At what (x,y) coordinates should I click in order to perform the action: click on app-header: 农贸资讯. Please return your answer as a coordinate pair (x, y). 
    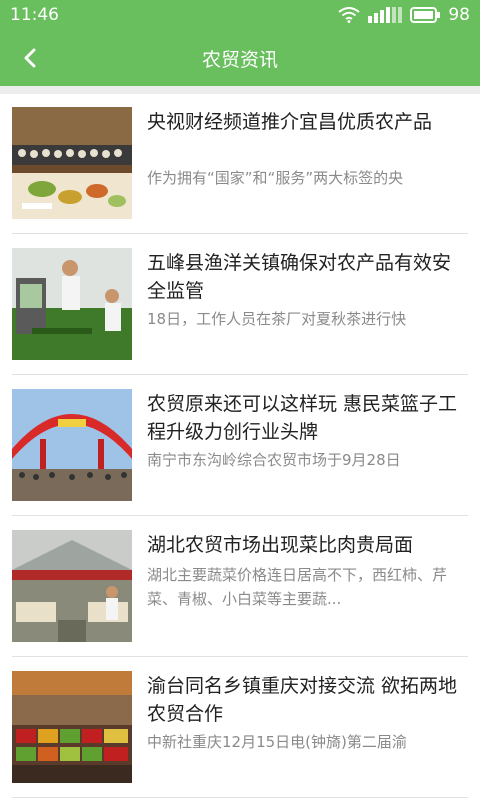
    Looking at the image, I should click on (240, 58).